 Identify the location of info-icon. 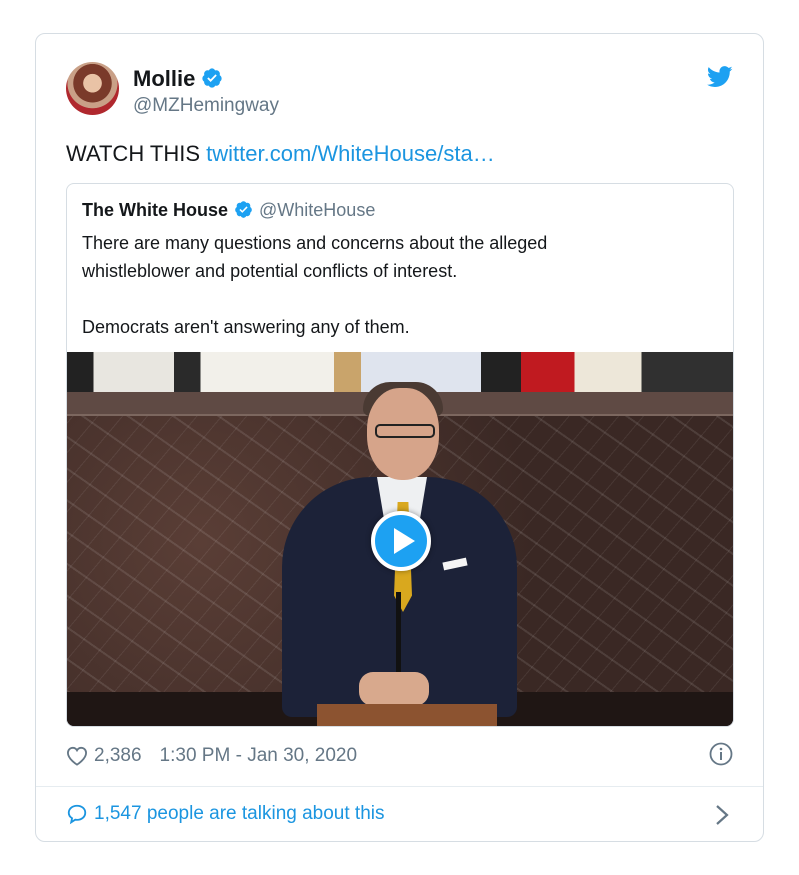
(721, 754).